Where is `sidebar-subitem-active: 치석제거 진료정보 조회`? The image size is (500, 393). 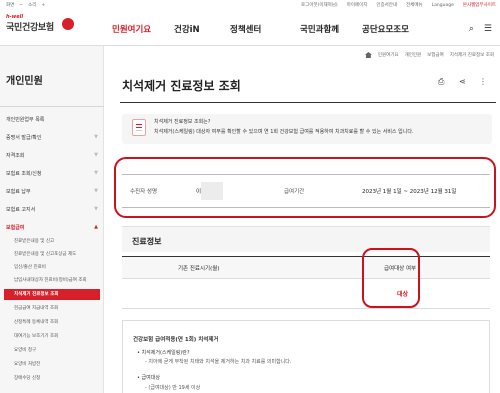 sidebar-subitem-active: 치석제거 진료정보 조회 is located at coordinates (52, 294).